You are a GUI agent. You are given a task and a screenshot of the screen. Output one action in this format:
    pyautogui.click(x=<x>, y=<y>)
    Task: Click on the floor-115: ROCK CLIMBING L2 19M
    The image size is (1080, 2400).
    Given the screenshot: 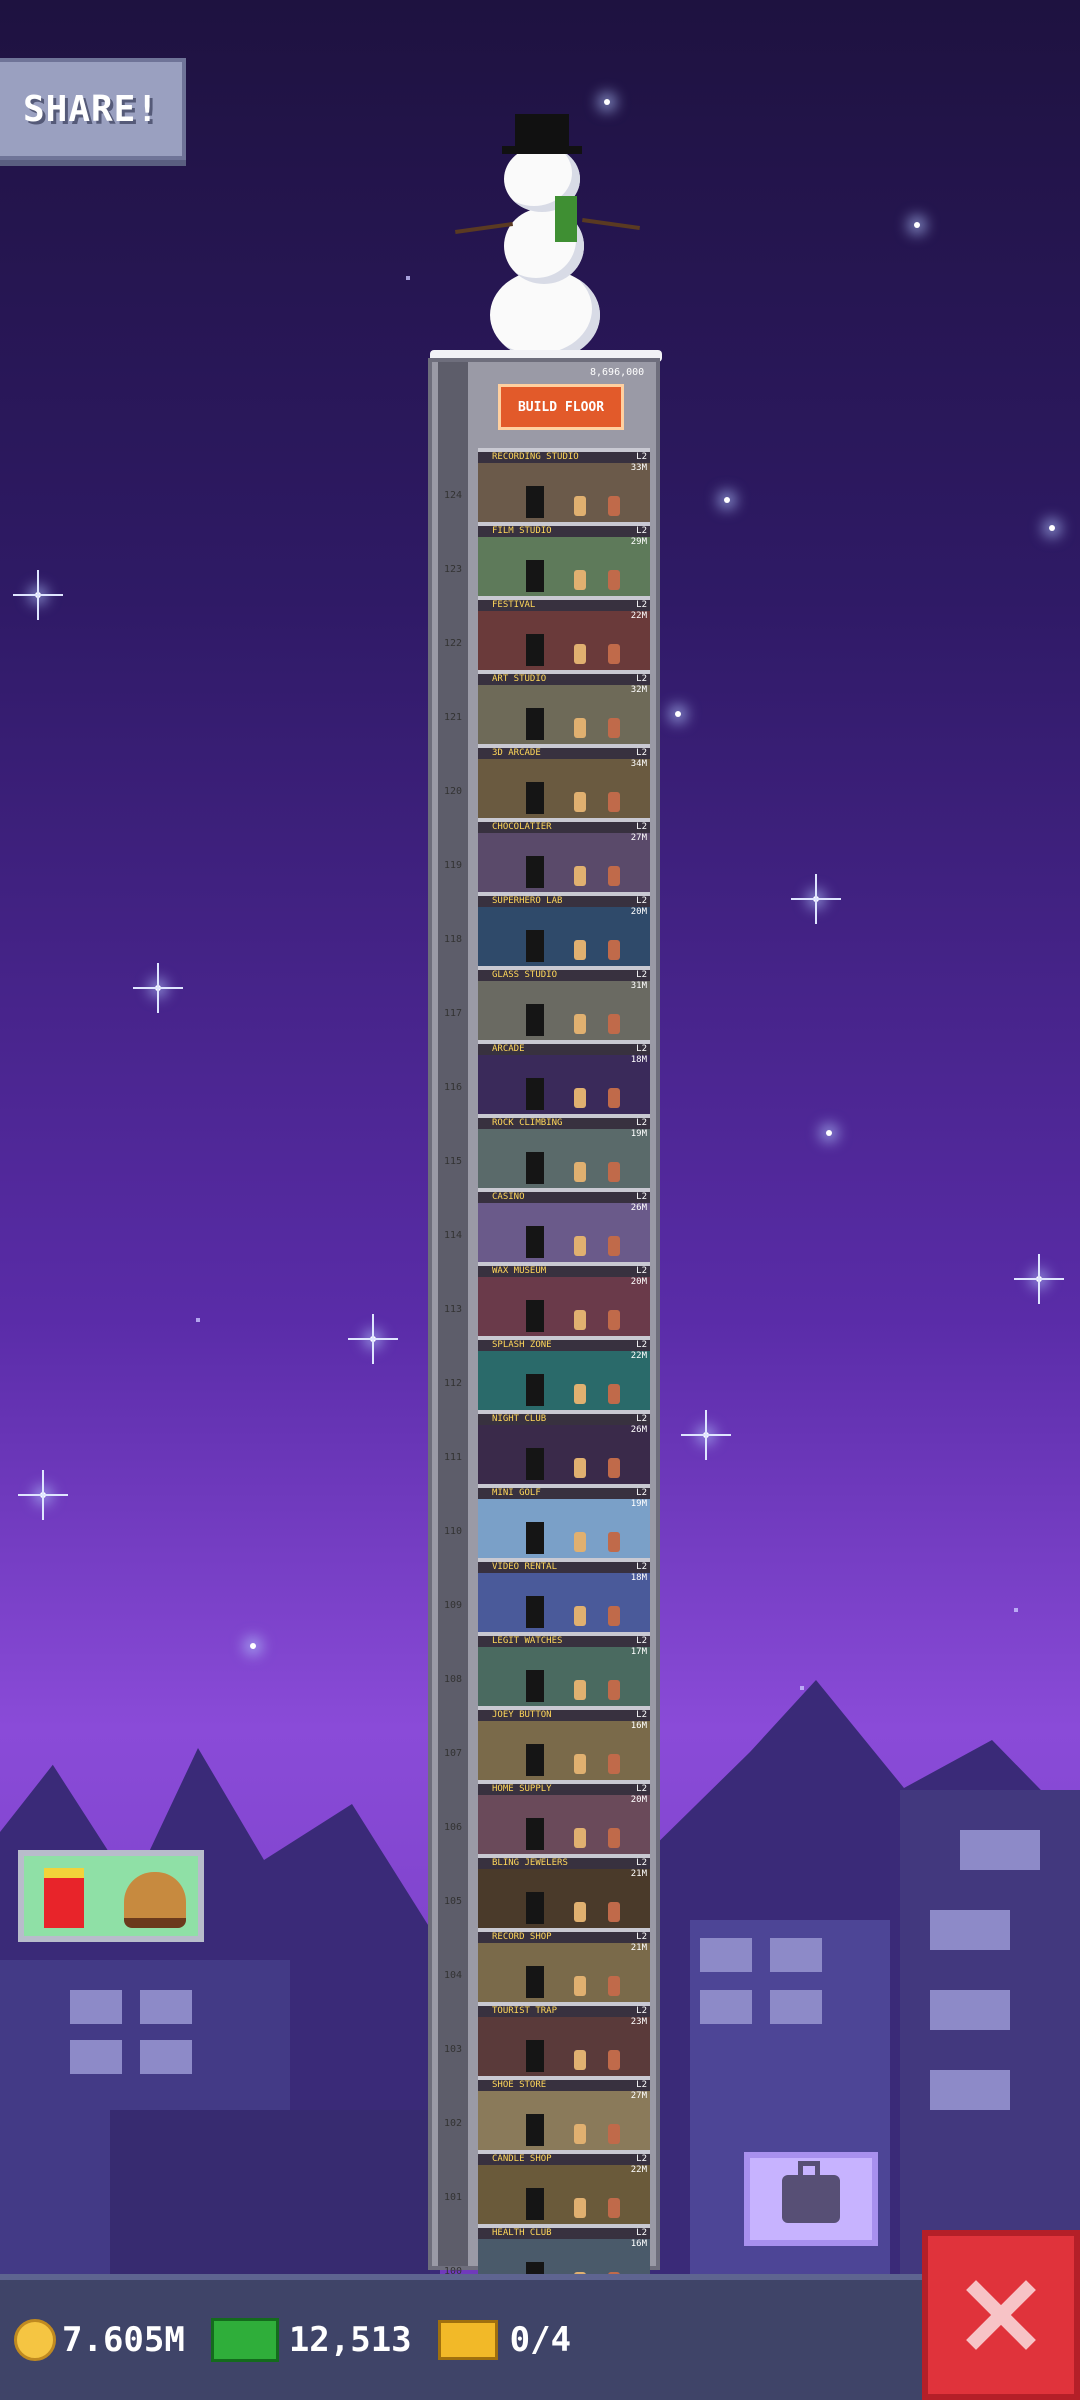 What is the action you would take?
    pyautogui.click(x=564, y=1151)
    